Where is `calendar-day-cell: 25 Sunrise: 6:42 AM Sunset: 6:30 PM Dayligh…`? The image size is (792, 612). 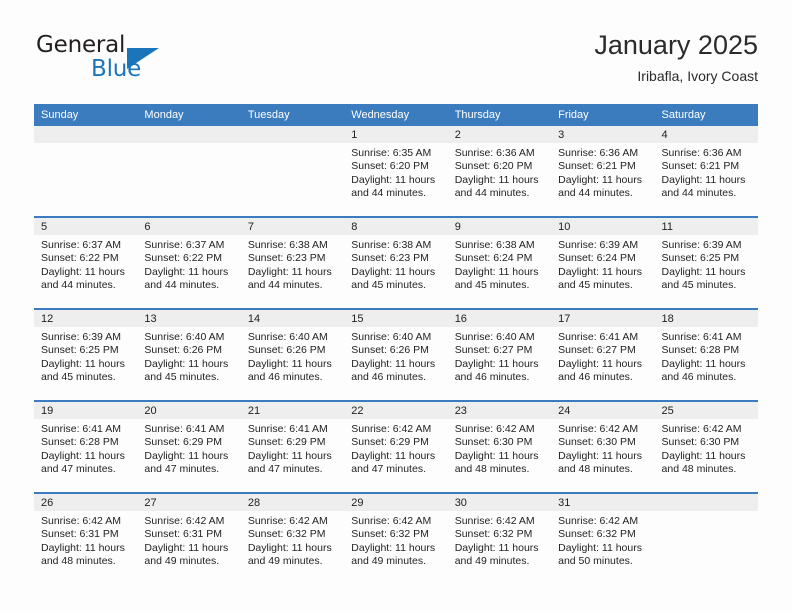 calendar-day-cell: 25 Sunrise: 6:42 AM Sunset: 6:30 PM Dayligh… is located at coordinates (706, 446).